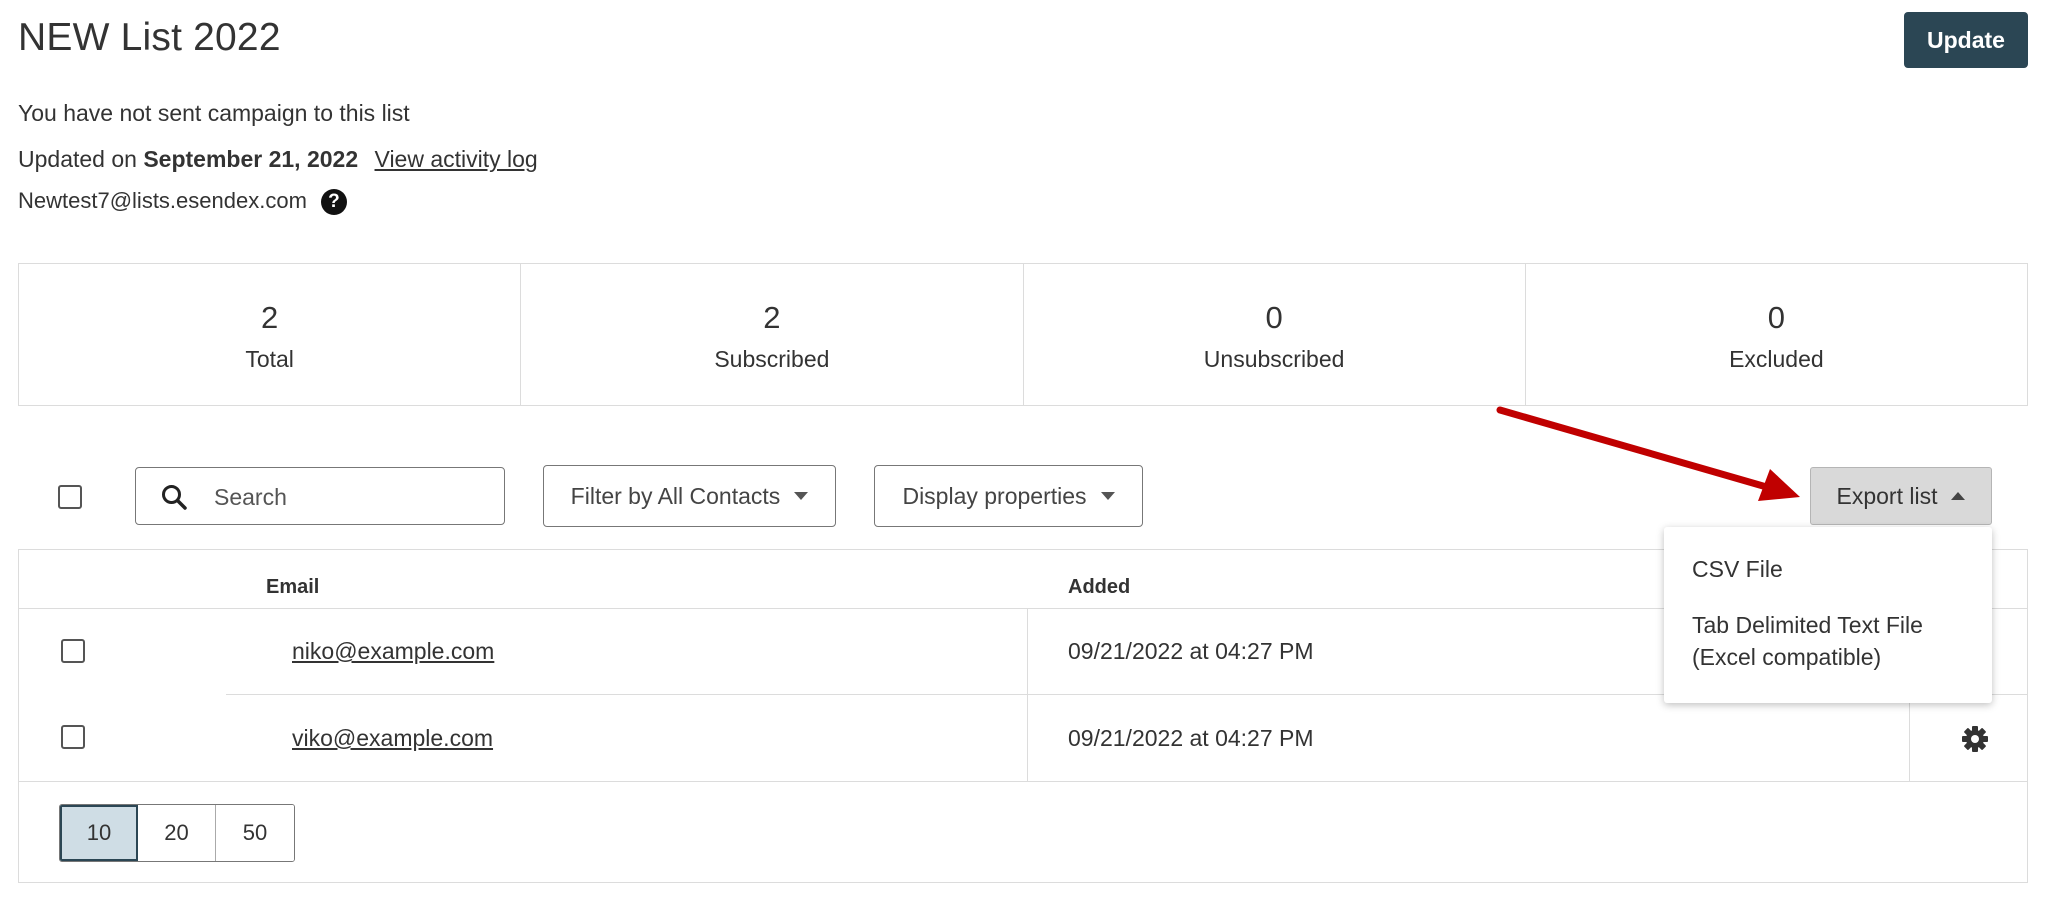 The height and width of the screenshot is (900, 2048). I want to click on stat-subscribed: 2 Subscribed, so click(772, 334).